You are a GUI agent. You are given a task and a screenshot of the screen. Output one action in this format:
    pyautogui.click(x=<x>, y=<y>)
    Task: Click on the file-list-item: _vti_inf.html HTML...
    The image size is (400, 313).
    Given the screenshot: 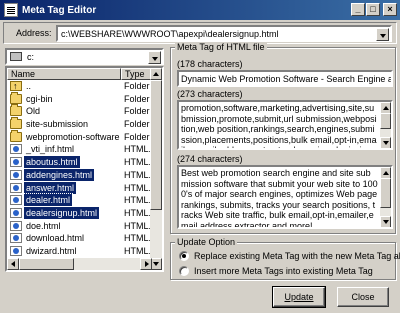 What is the action you would take?
    pyautogui.click(x=81, y=149)
    